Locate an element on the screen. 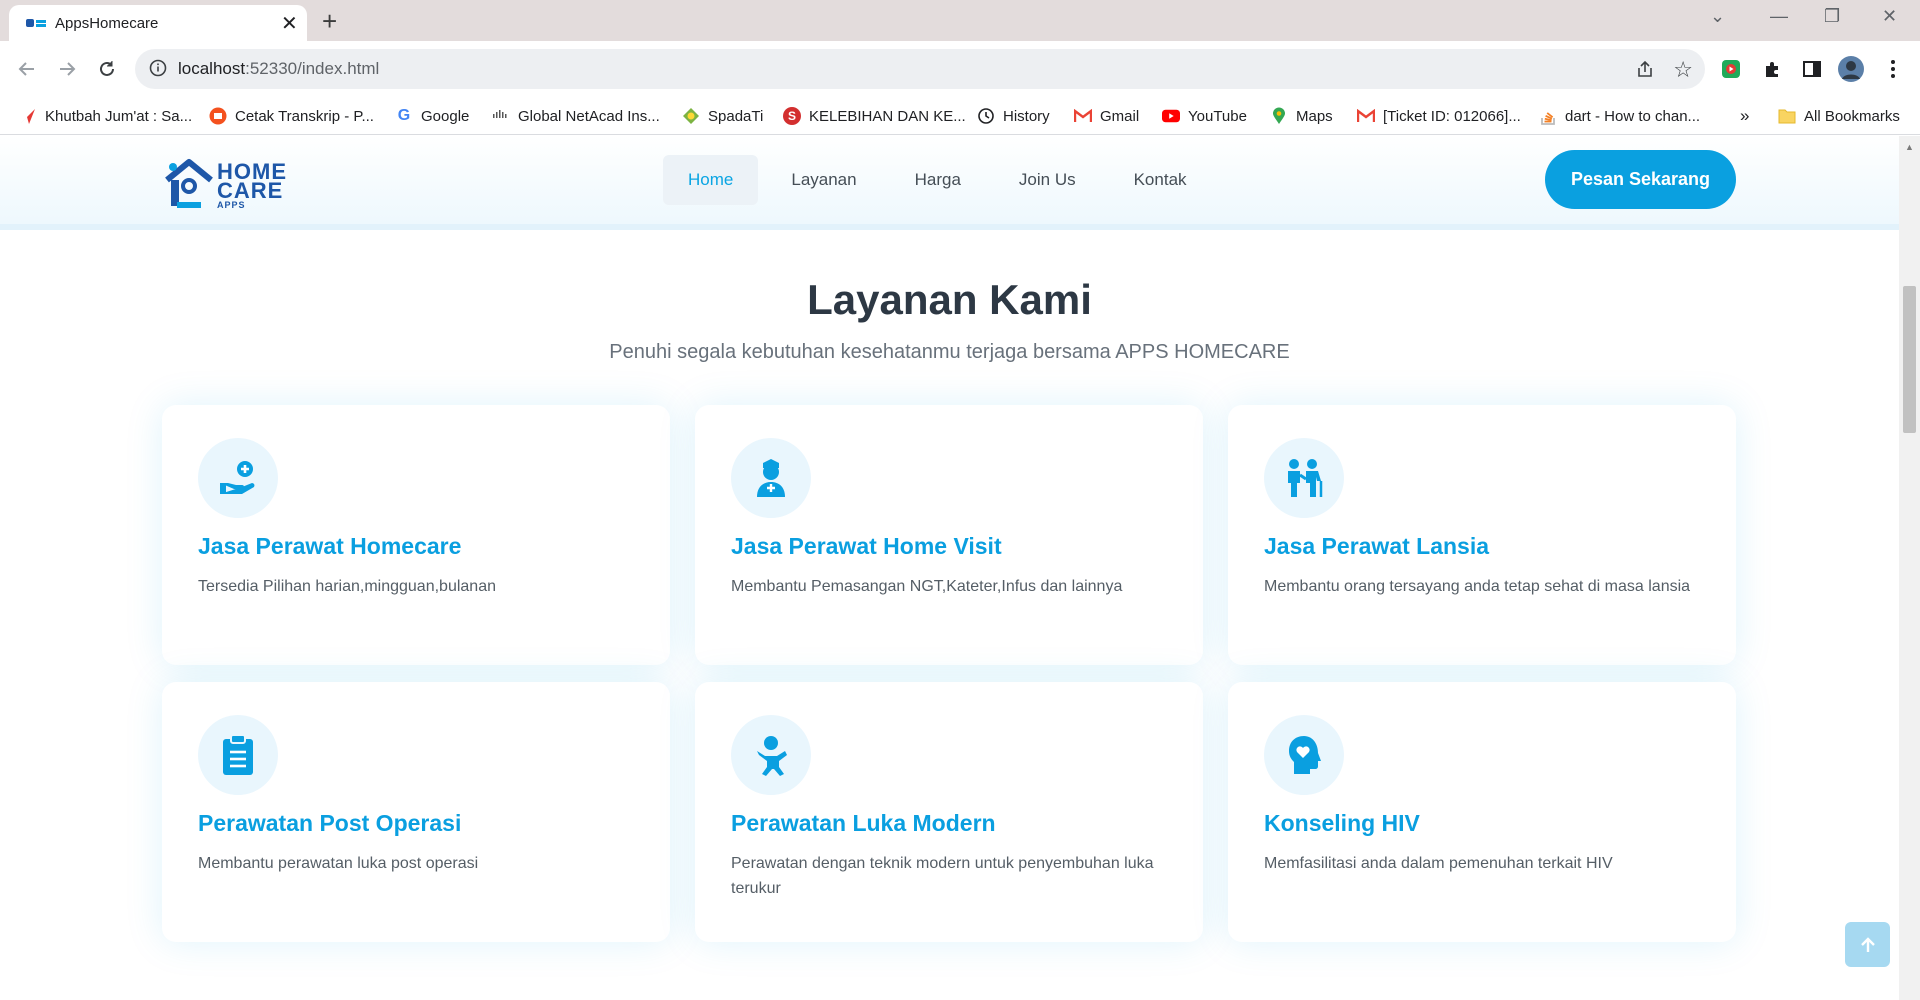  cisco-icon is located at coordinates (501, 116).